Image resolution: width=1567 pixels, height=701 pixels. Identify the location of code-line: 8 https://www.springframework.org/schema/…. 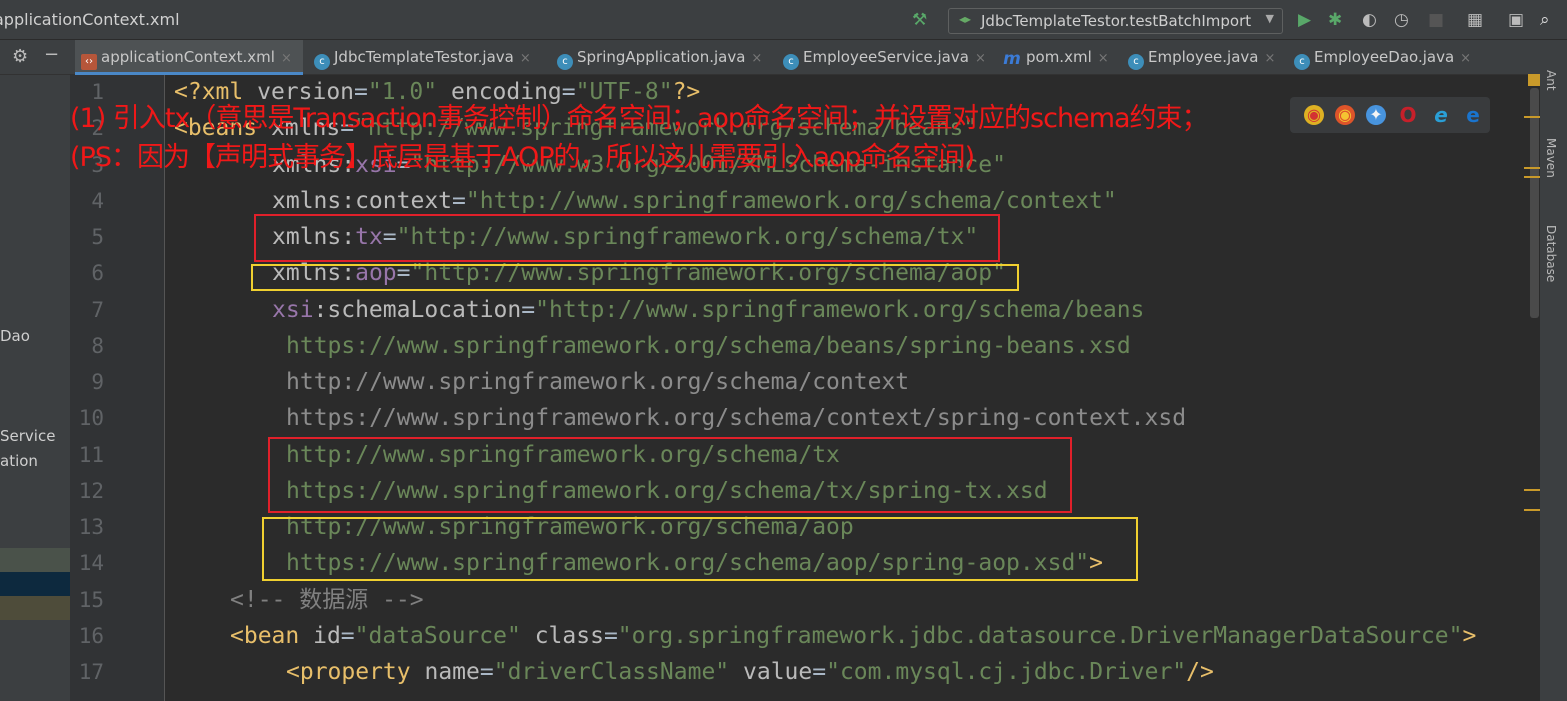
(765, 346).